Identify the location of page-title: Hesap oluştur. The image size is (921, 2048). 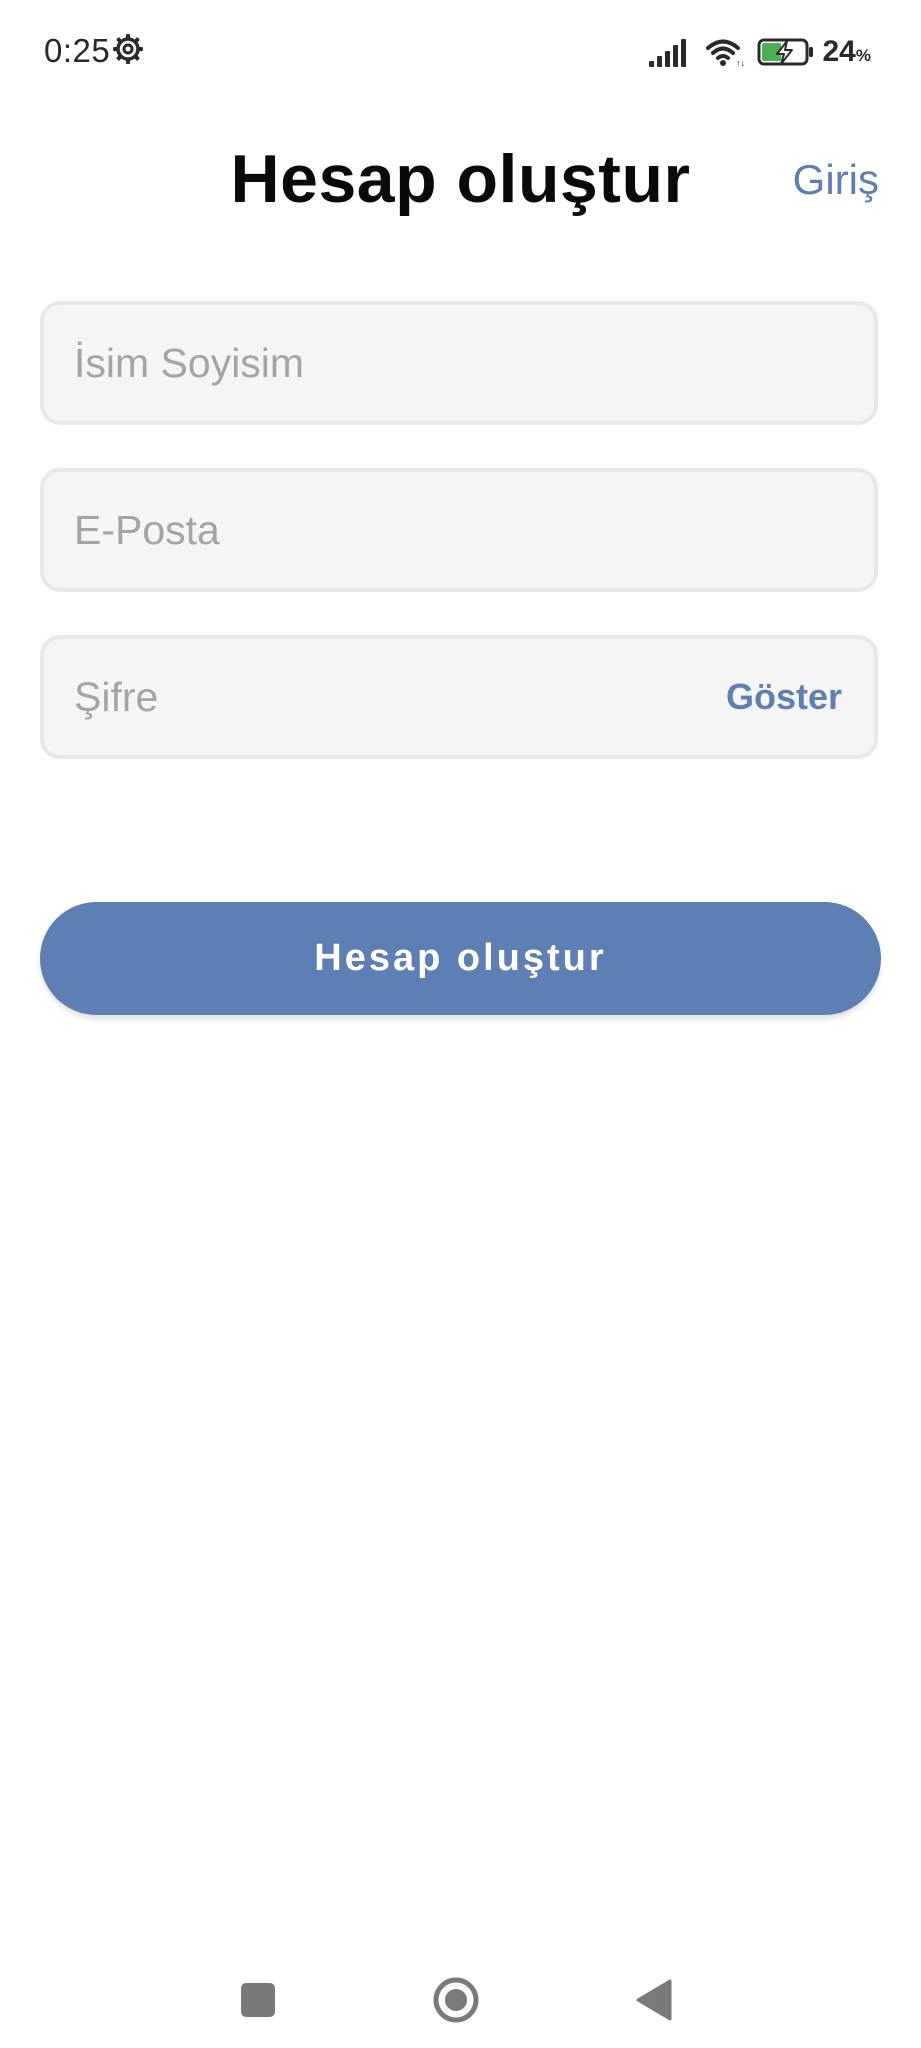
(460, 179).